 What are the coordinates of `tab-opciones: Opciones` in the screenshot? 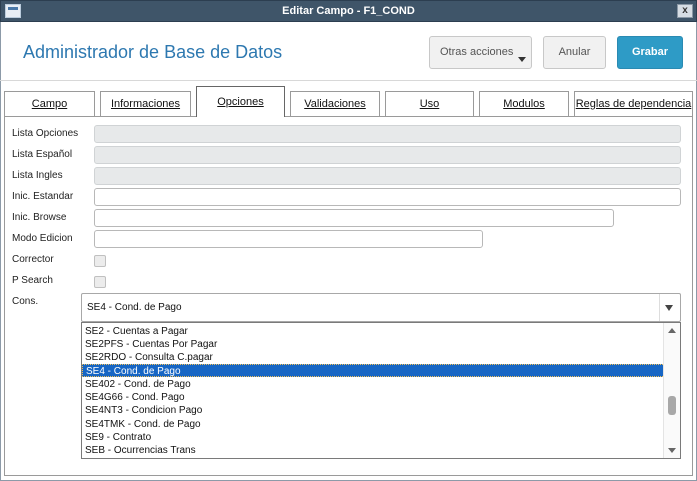 It's located at (240, 101).